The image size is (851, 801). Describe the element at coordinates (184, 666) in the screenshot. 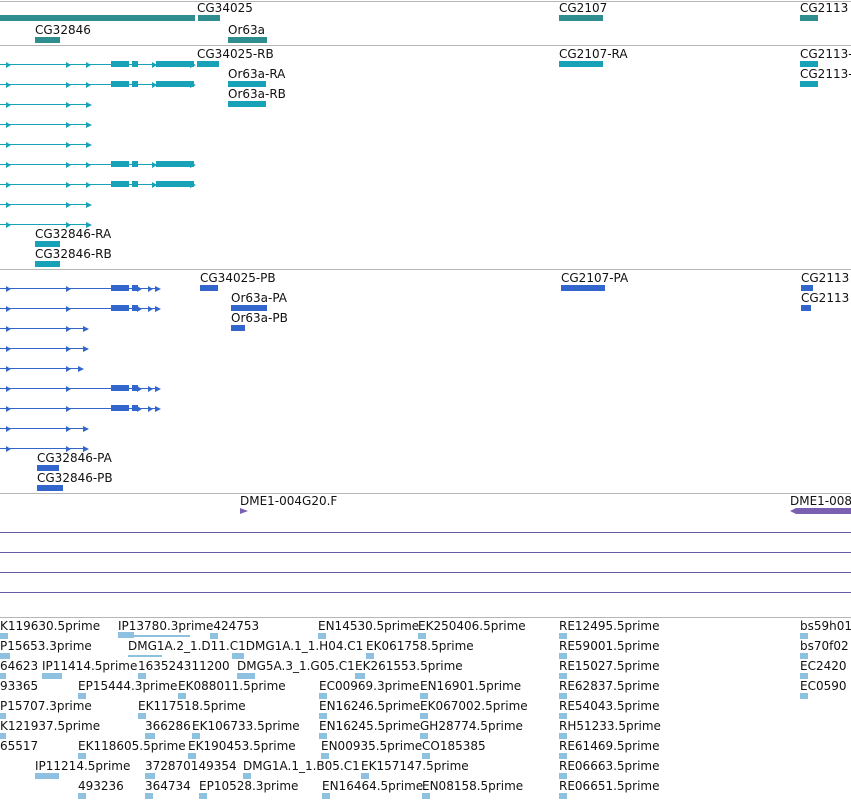

I see `est-label: 163524311200` at that location.